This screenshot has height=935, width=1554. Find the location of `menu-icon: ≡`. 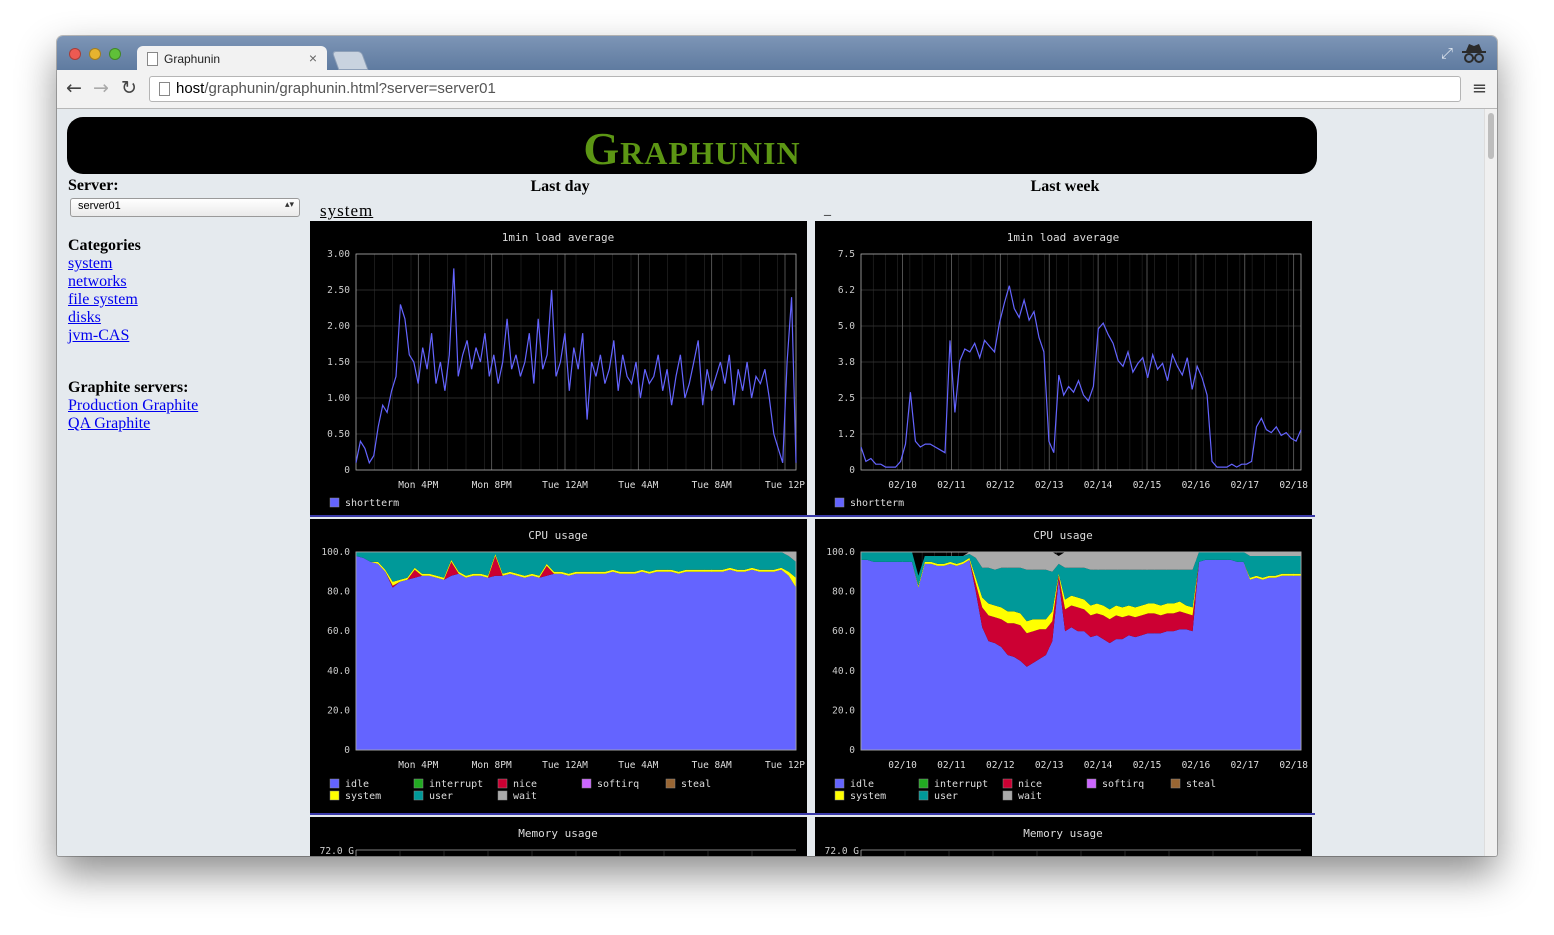

menu-icon: ≡ is located at coordinates (1479, 88).